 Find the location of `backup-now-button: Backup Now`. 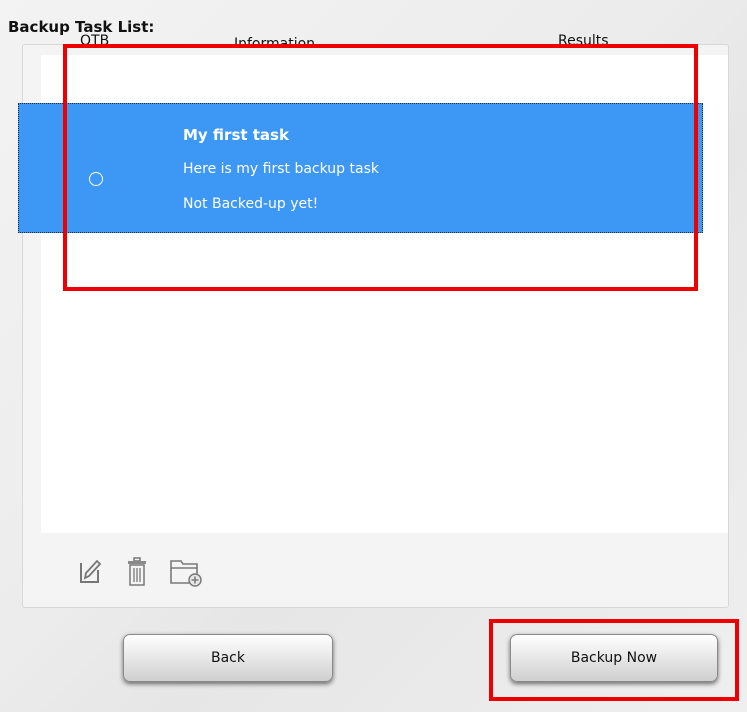

backup-now-button: Backup Now is located at coordinates (614, 658).